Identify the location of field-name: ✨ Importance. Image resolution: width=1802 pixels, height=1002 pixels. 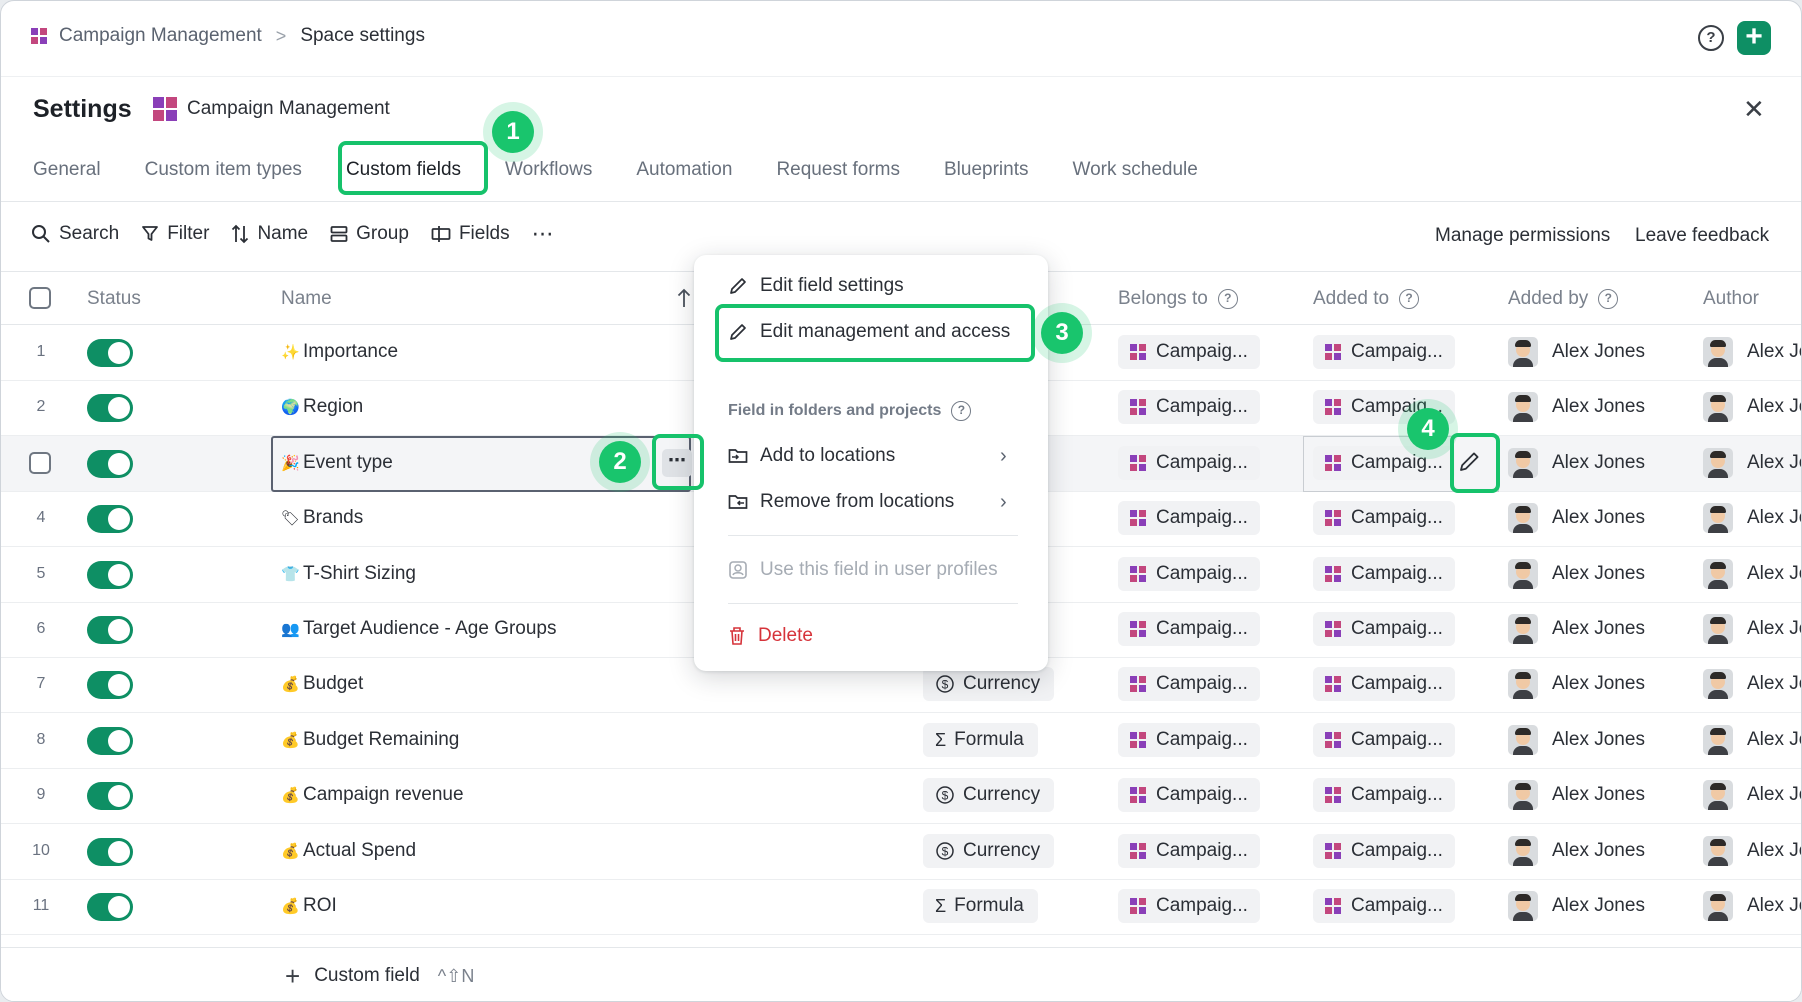
(339, 352).